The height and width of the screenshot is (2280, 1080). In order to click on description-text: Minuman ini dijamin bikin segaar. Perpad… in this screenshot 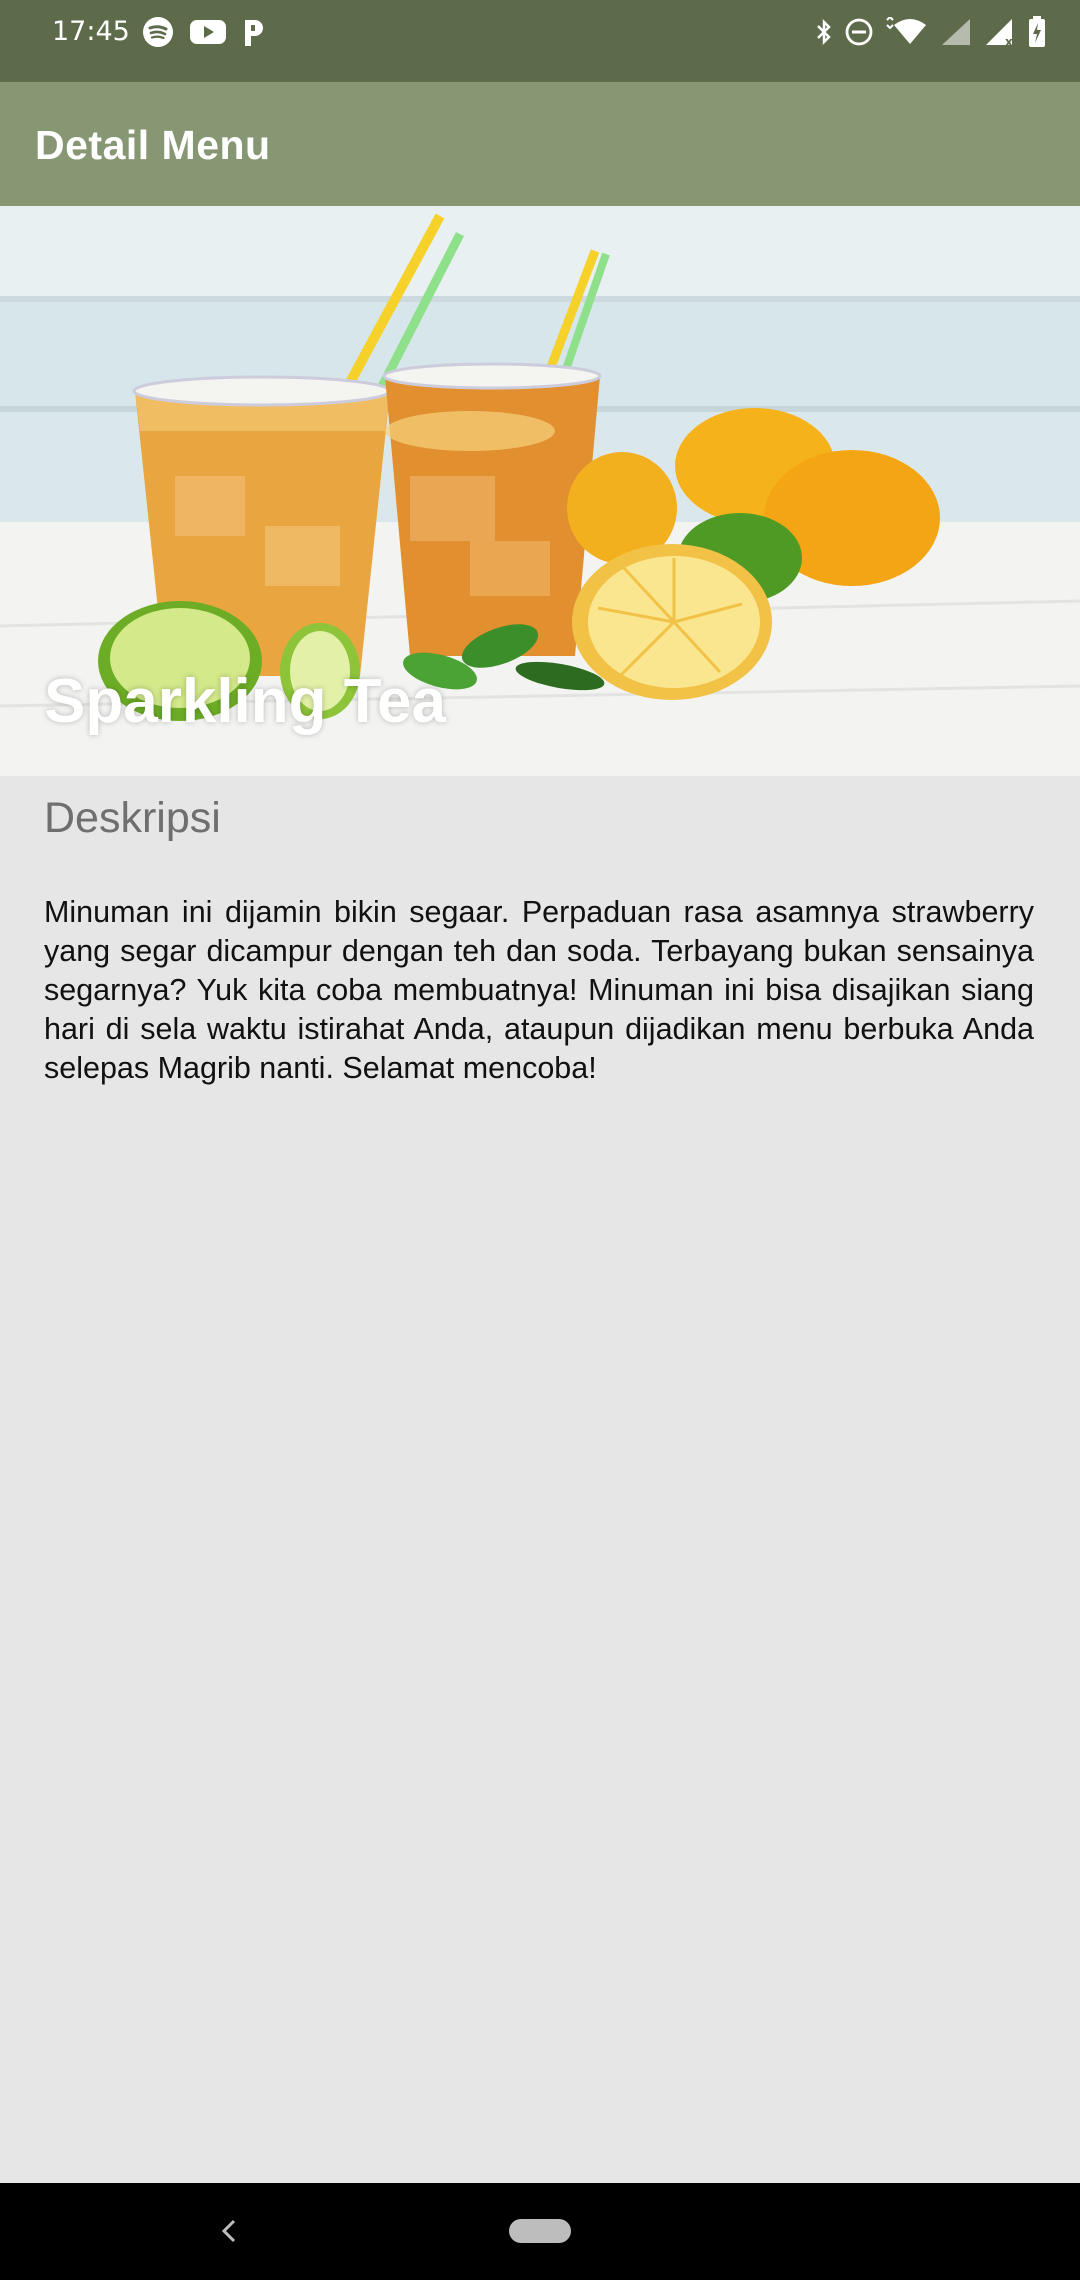, I will do `click(539, 990)`.